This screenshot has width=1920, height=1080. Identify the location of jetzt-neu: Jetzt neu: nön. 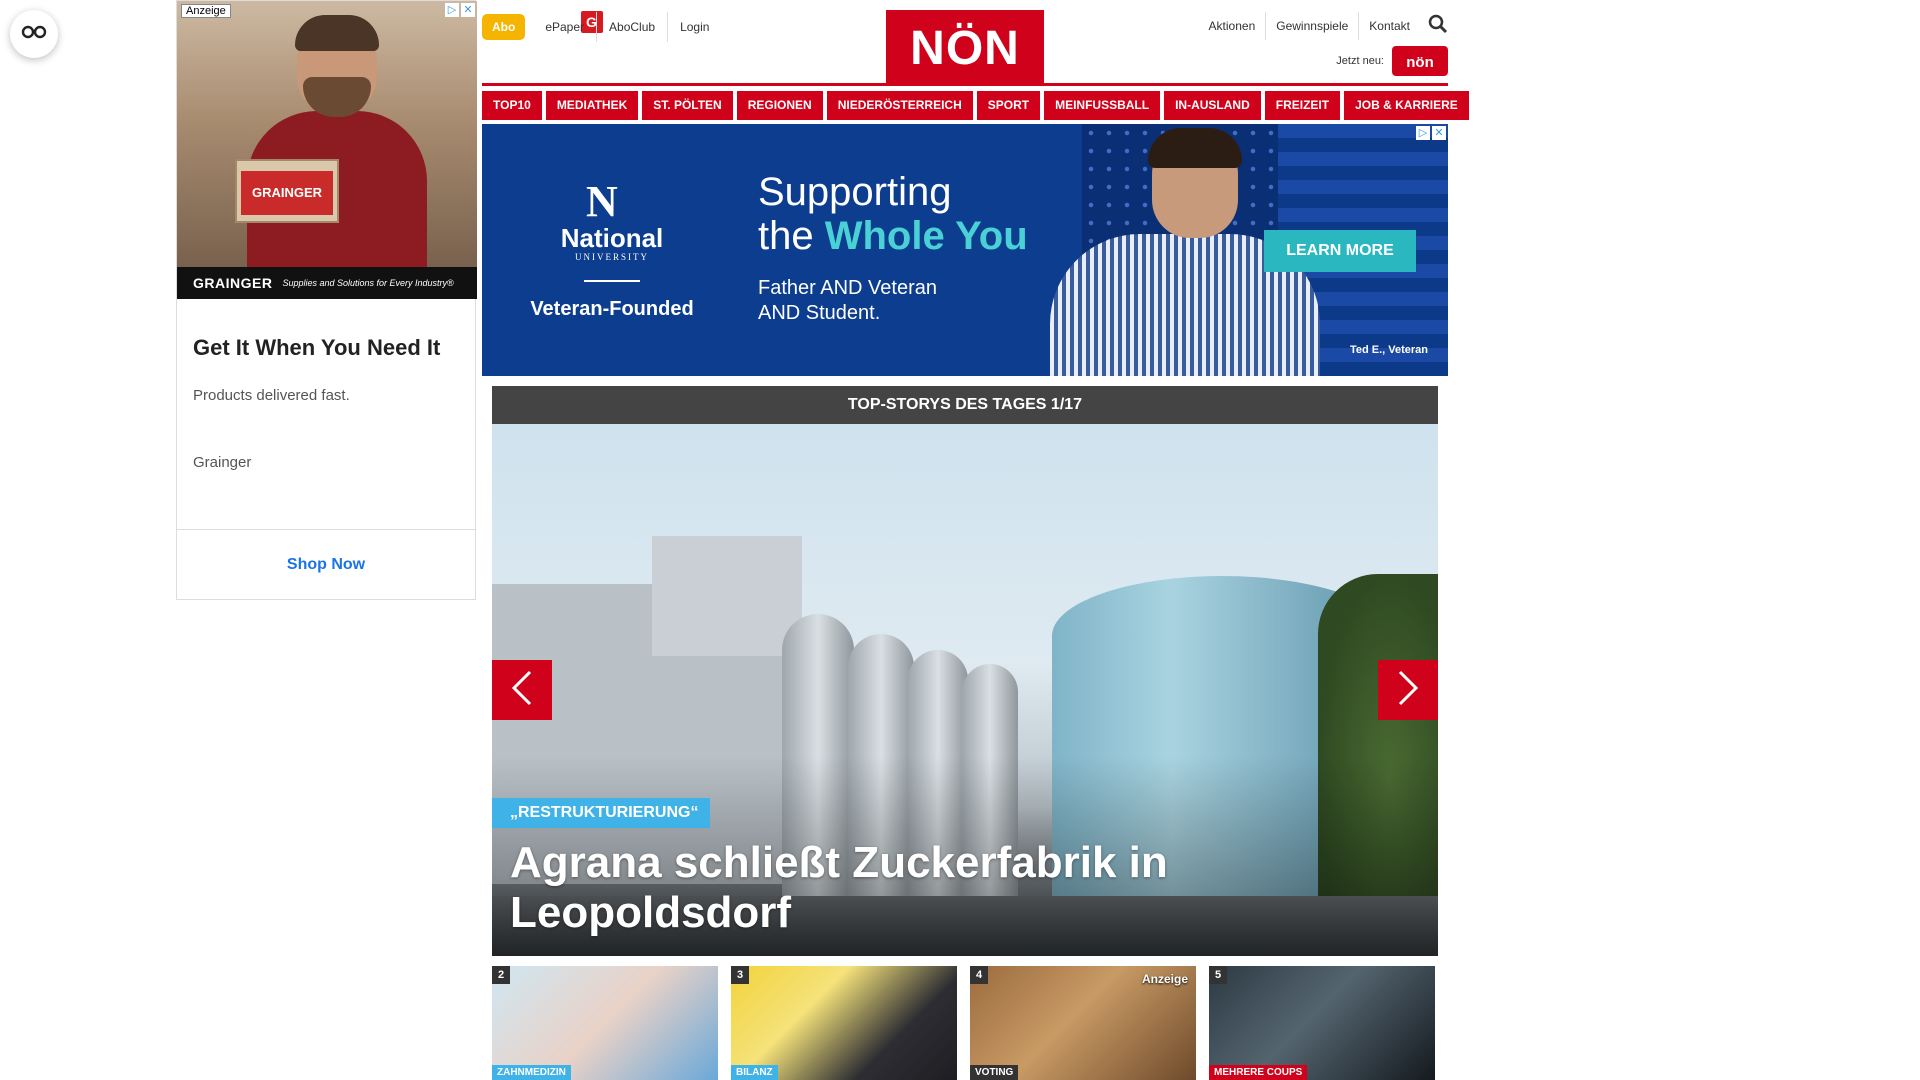
(1392, 61).